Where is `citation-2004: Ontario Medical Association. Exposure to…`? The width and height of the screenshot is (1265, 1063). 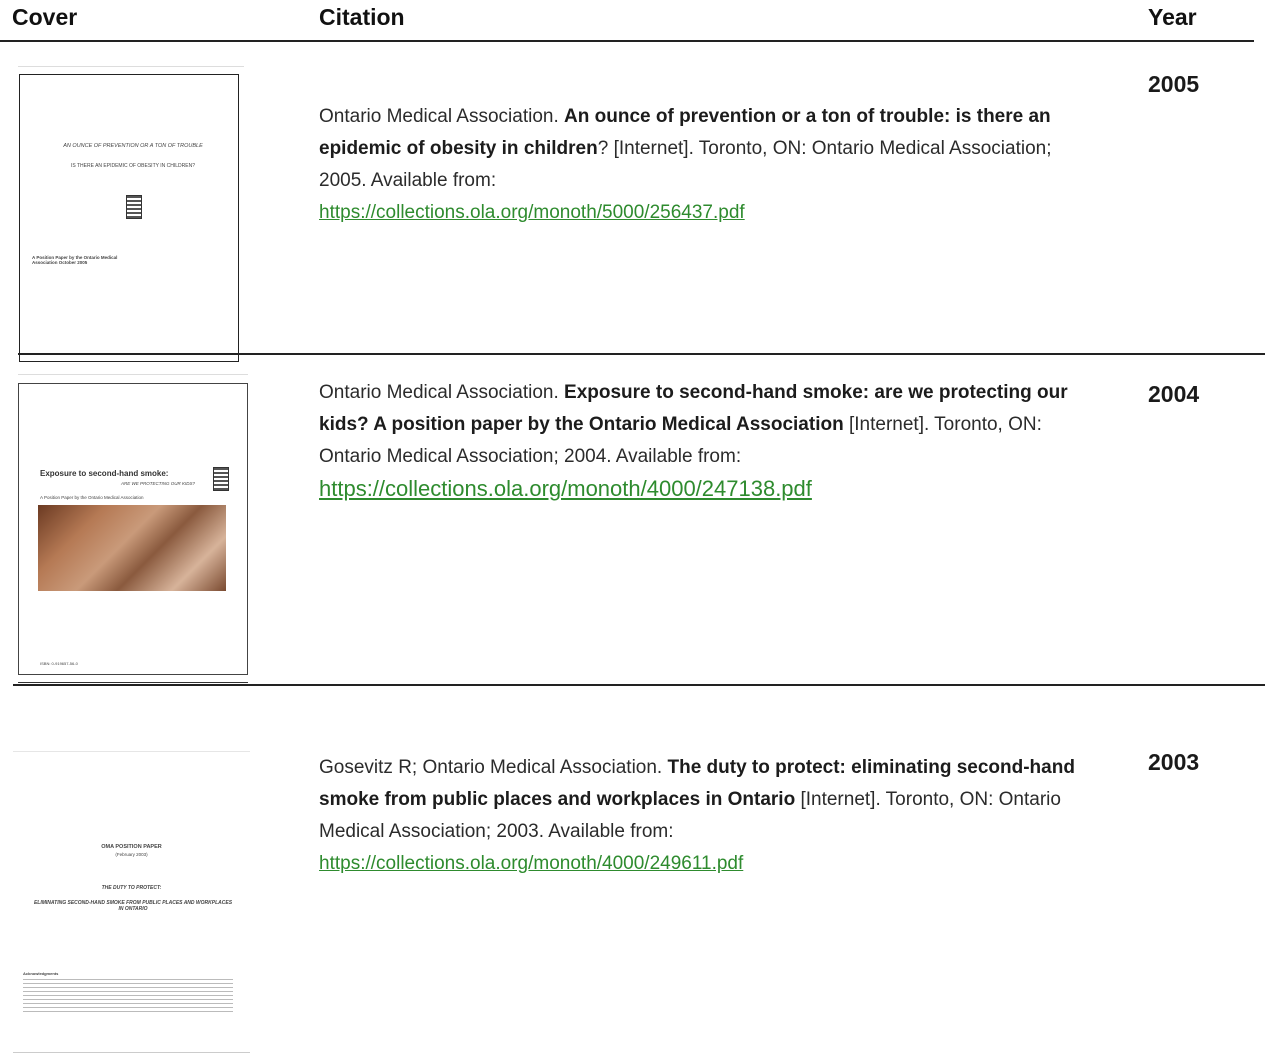
citation-2004: Ontario Medical Association. Exposure to… is located at coordinates (706, 442).